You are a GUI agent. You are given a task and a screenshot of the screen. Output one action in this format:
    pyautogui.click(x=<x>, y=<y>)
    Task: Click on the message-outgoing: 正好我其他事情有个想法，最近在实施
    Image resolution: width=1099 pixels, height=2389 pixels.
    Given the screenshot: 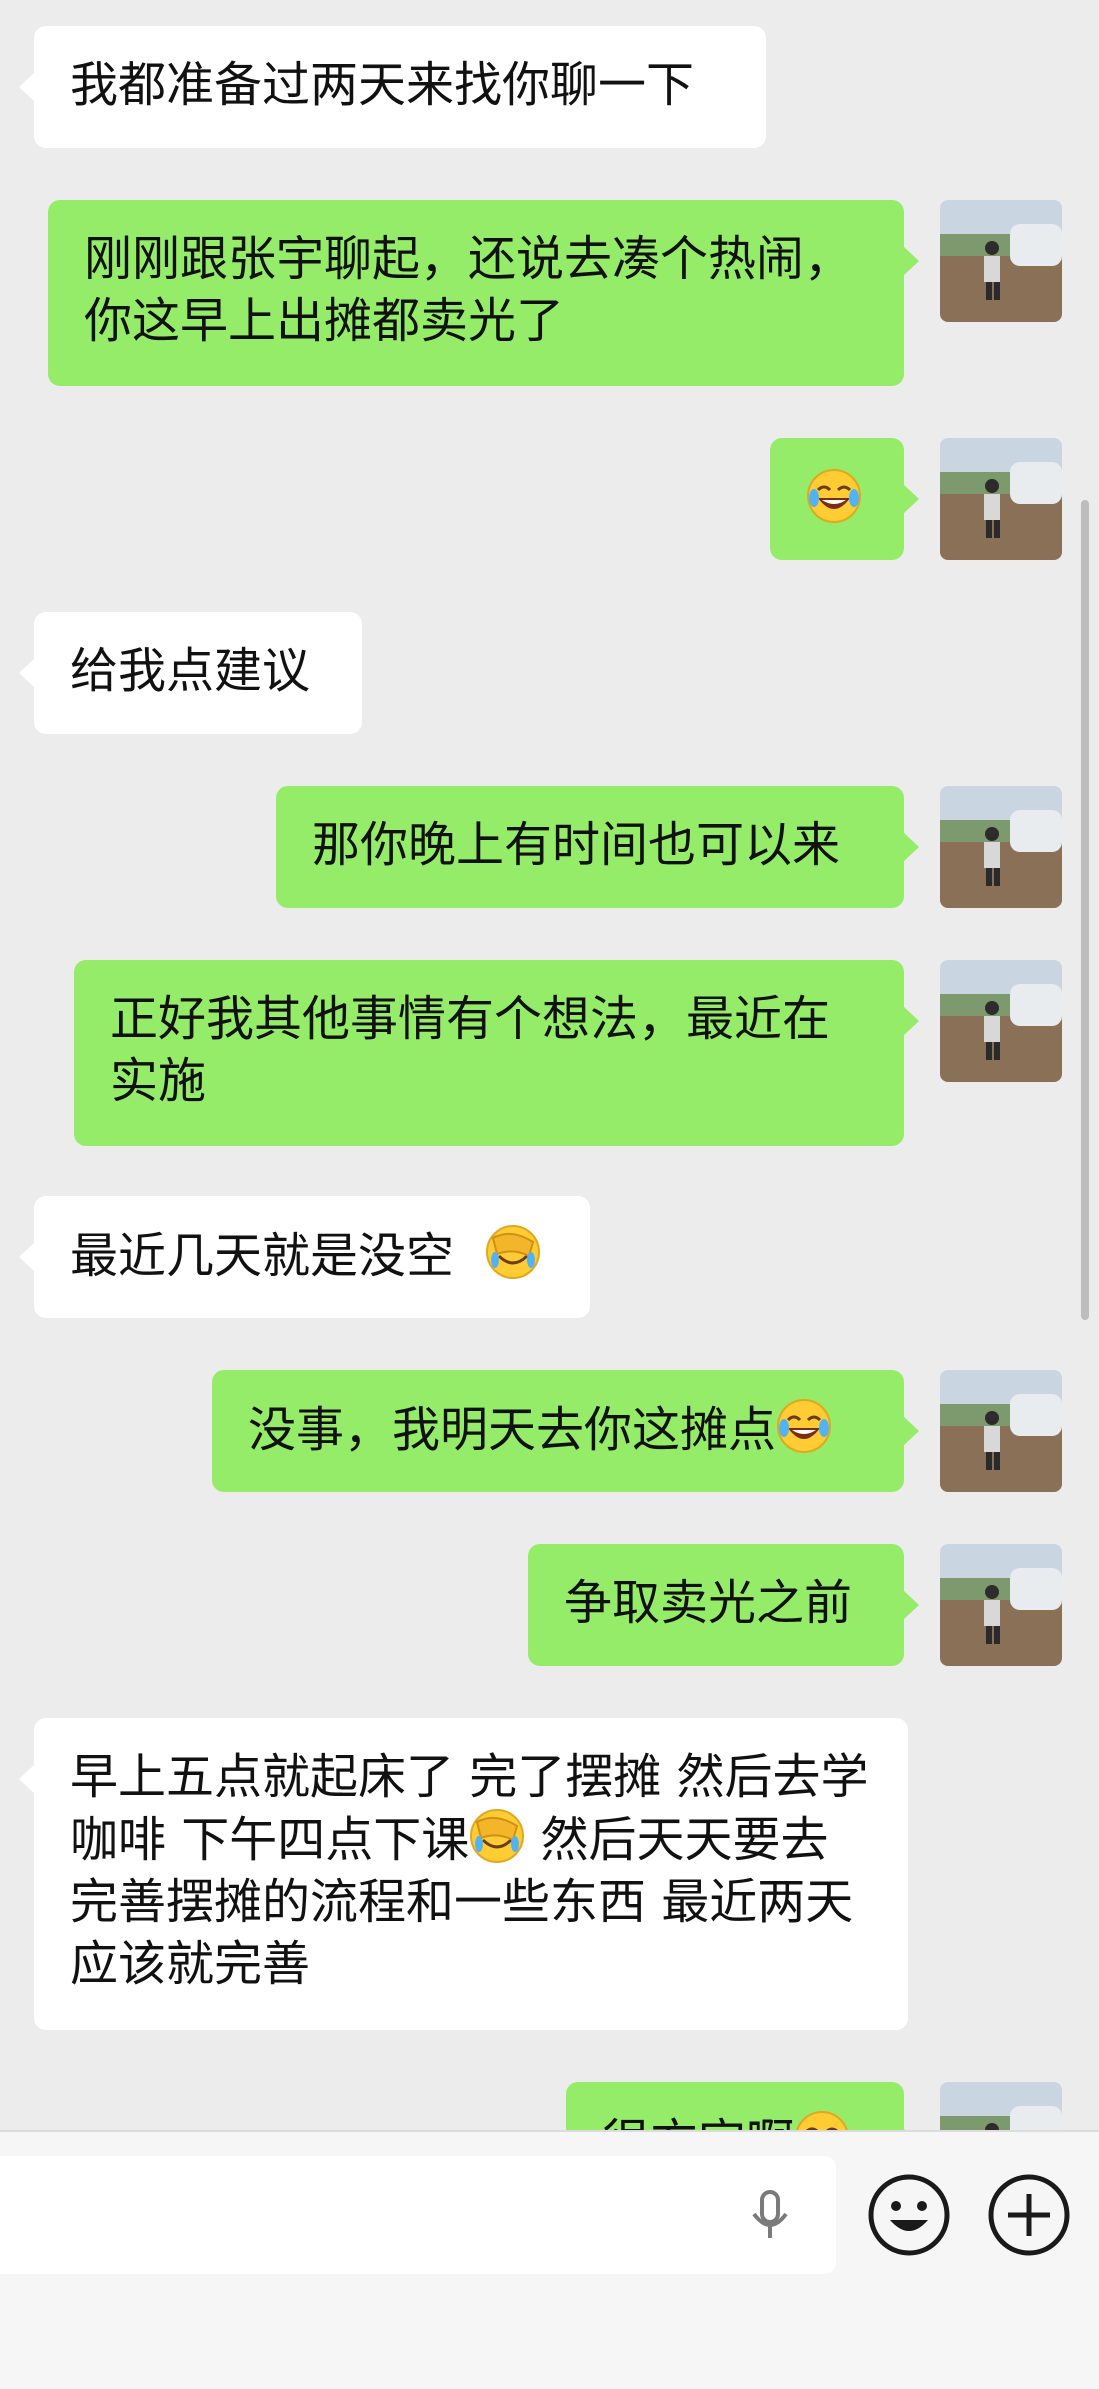 What is the action you would take?
    pyautogui.click(x=496, y=1053)
    